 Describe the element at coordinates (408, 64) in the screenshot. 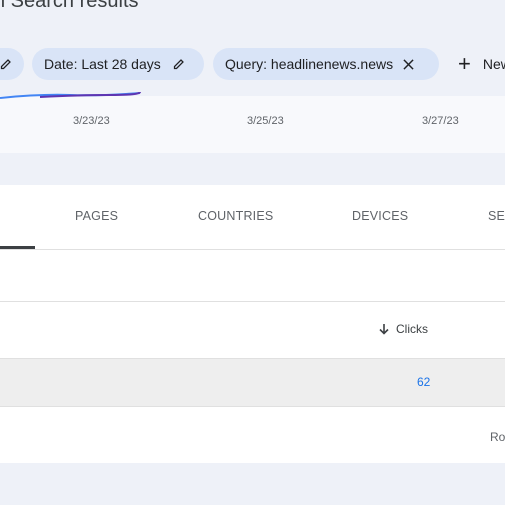

I see `close-icon` at that location.